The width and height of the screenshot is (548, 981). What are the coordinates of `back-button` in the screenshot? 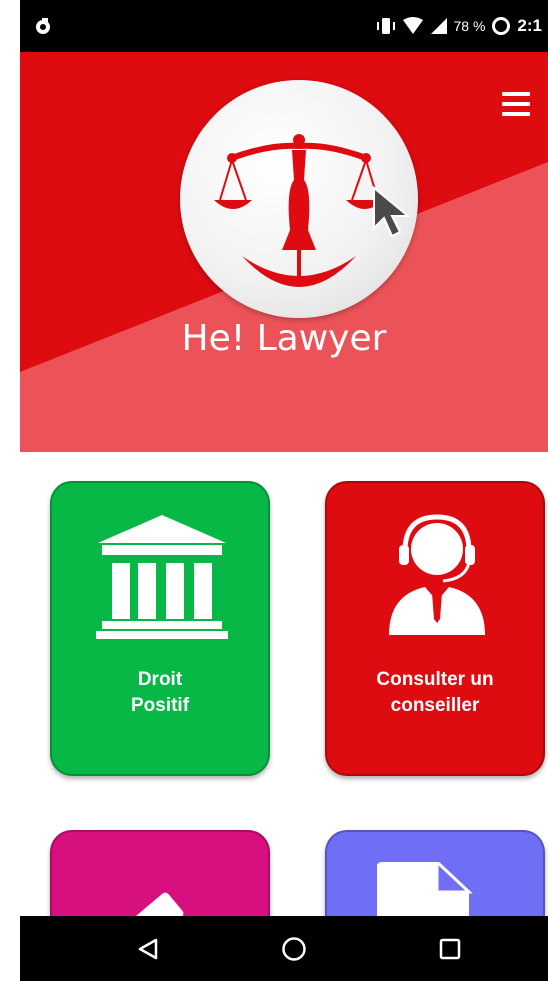 It's located at (148, 948).